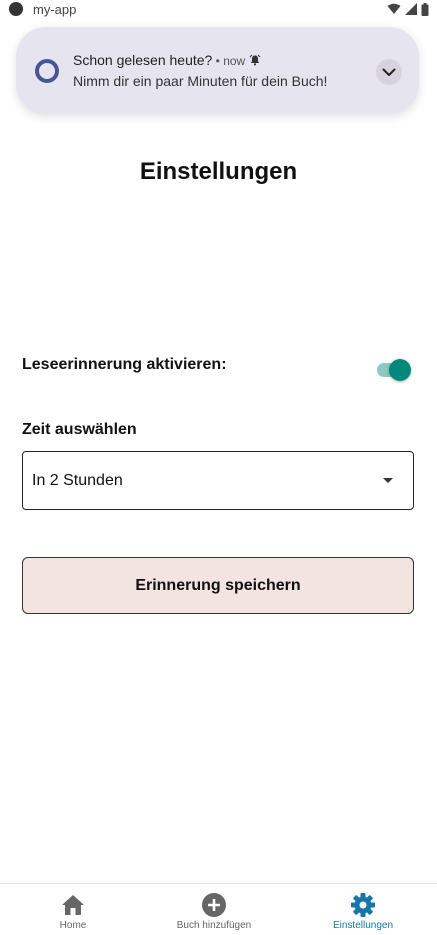 The width and height of the screenshot is (437, 935). Describe the element at coordinates (363, 905) in the screenshot. I see `gear-icon` at that location.